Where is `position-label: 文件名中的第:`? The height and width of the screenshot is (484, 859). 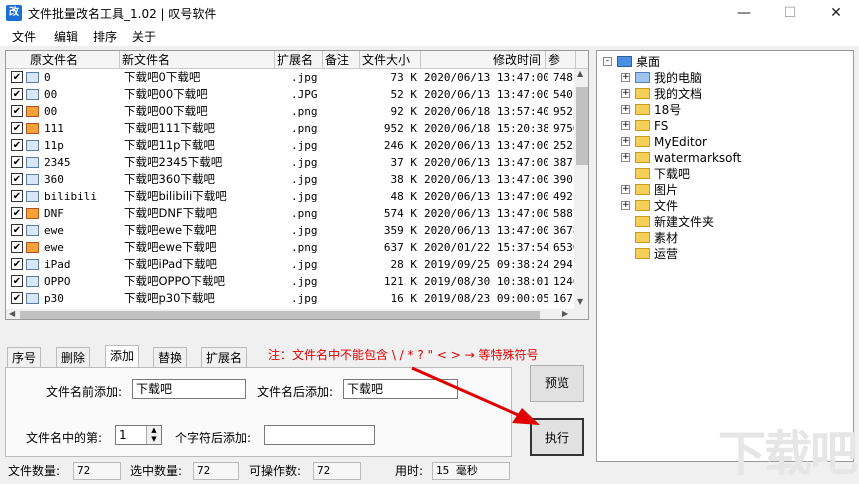
position-label: 文件名中的第: is located at coordinates (64, 438).